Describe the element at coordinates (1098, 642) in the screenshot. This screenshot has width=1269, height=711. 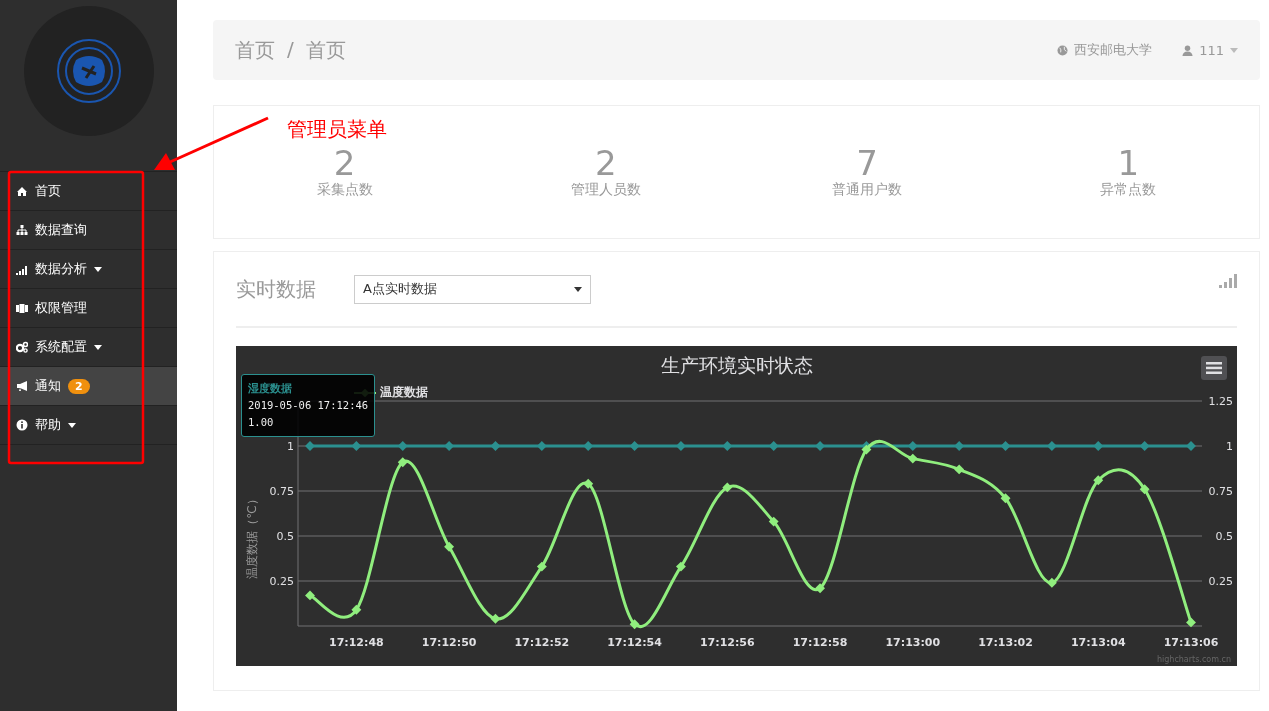
I see `axis-tick-label: 17:13:04` at that location.